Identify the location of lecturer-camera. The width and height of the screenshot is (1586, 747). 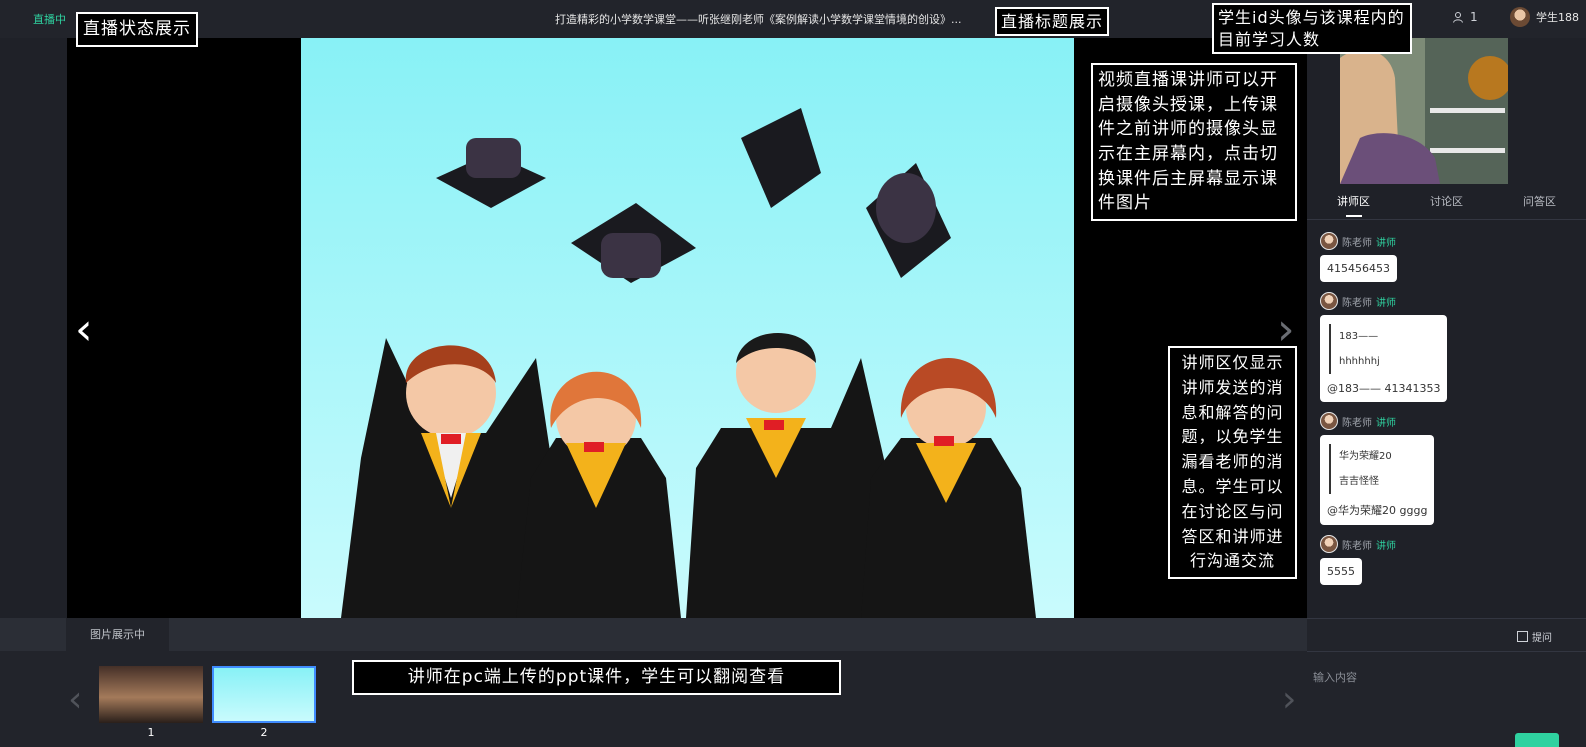
(1424, 111).